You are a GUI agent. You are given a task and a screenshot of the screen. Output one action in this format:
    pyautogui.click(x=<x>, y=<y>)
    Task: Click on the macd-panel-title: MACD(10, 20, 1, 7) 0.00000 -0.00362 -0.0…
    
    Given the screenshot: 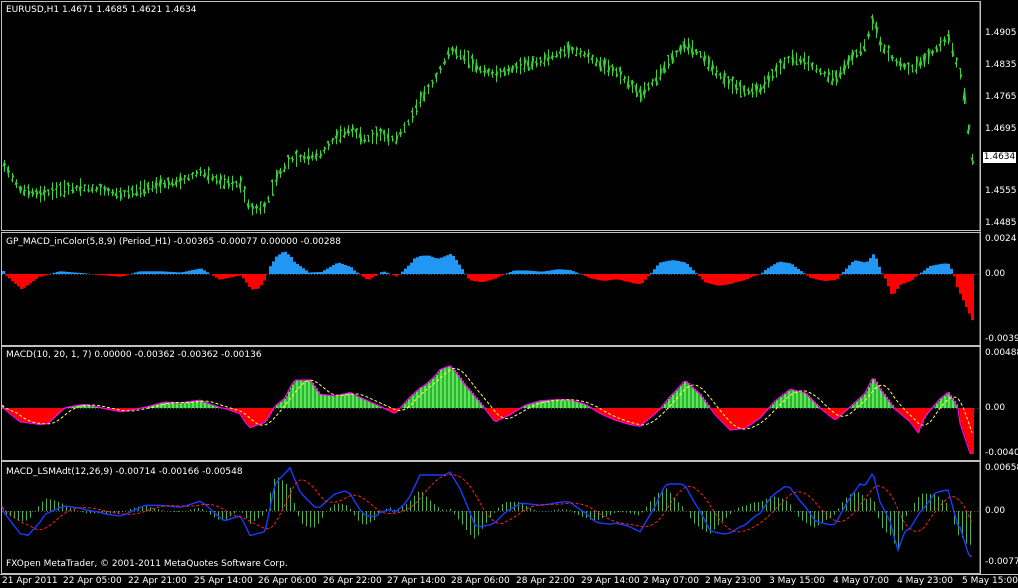 What is the action you would take?
    pyautogui.click(x=134, y=355)
    